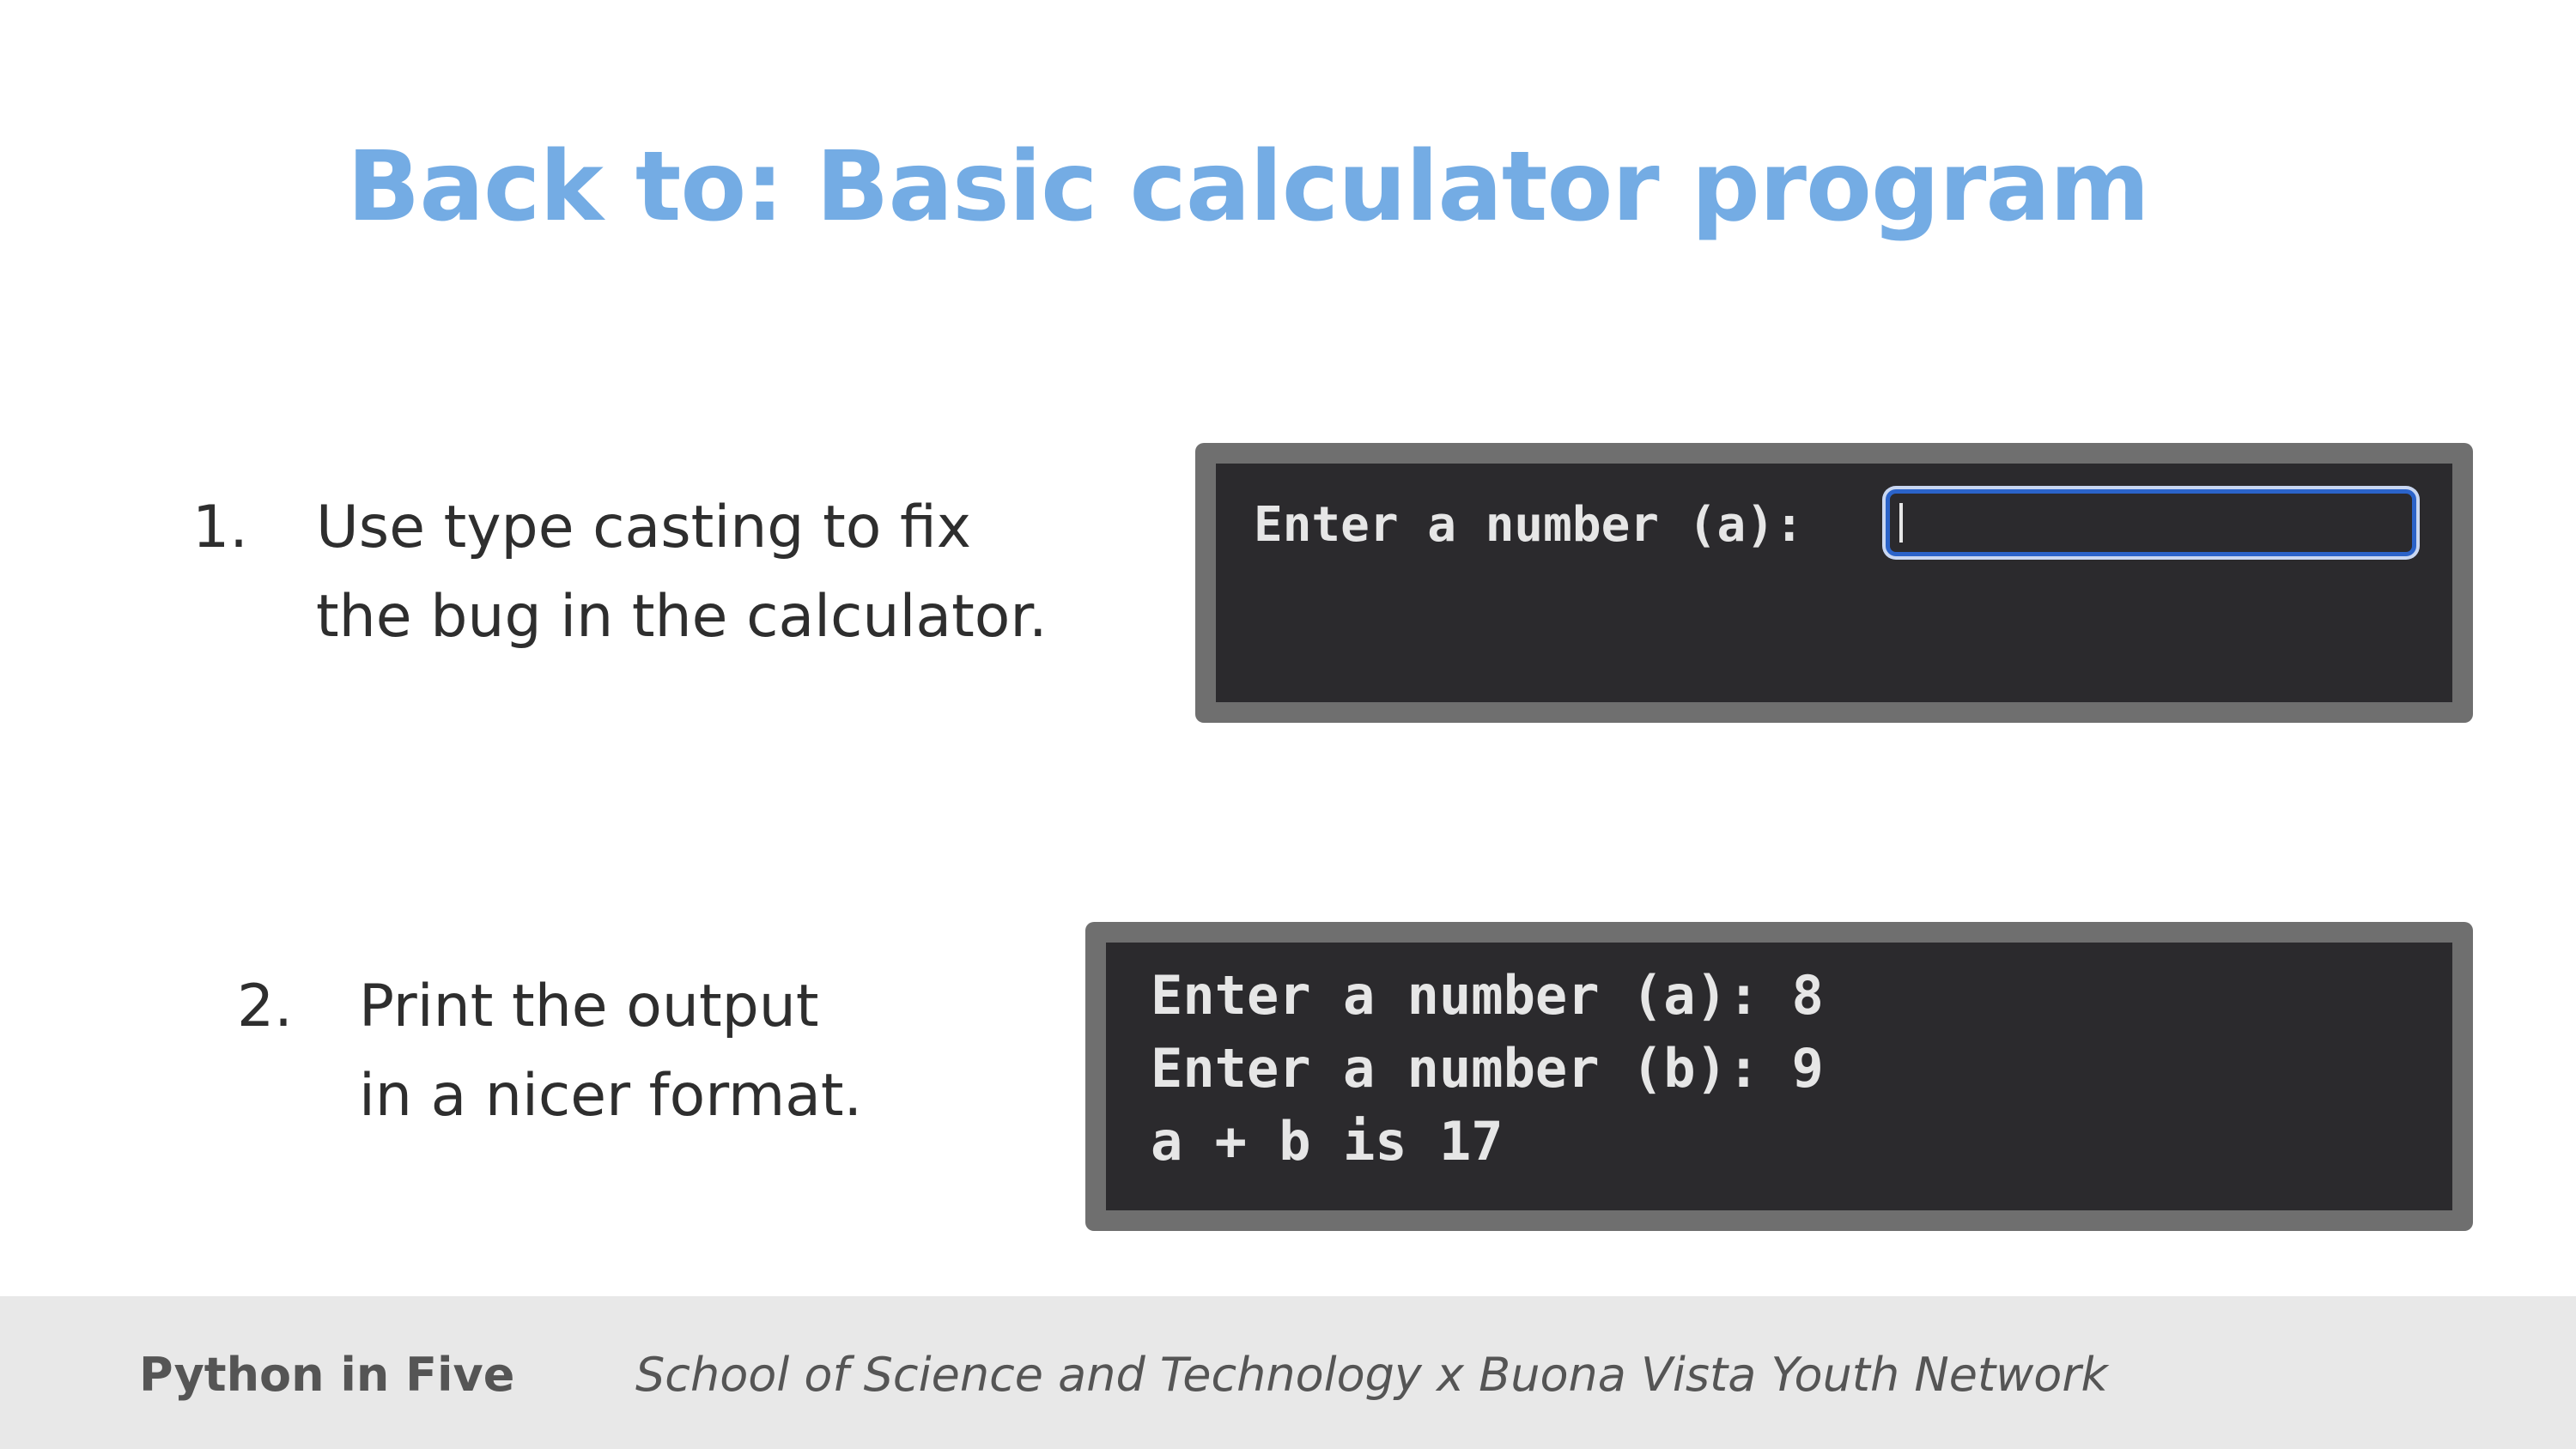  Describe the element at coordinates (327, 1375) in the screenshot. I see `course-name: Python in Five` at that location.